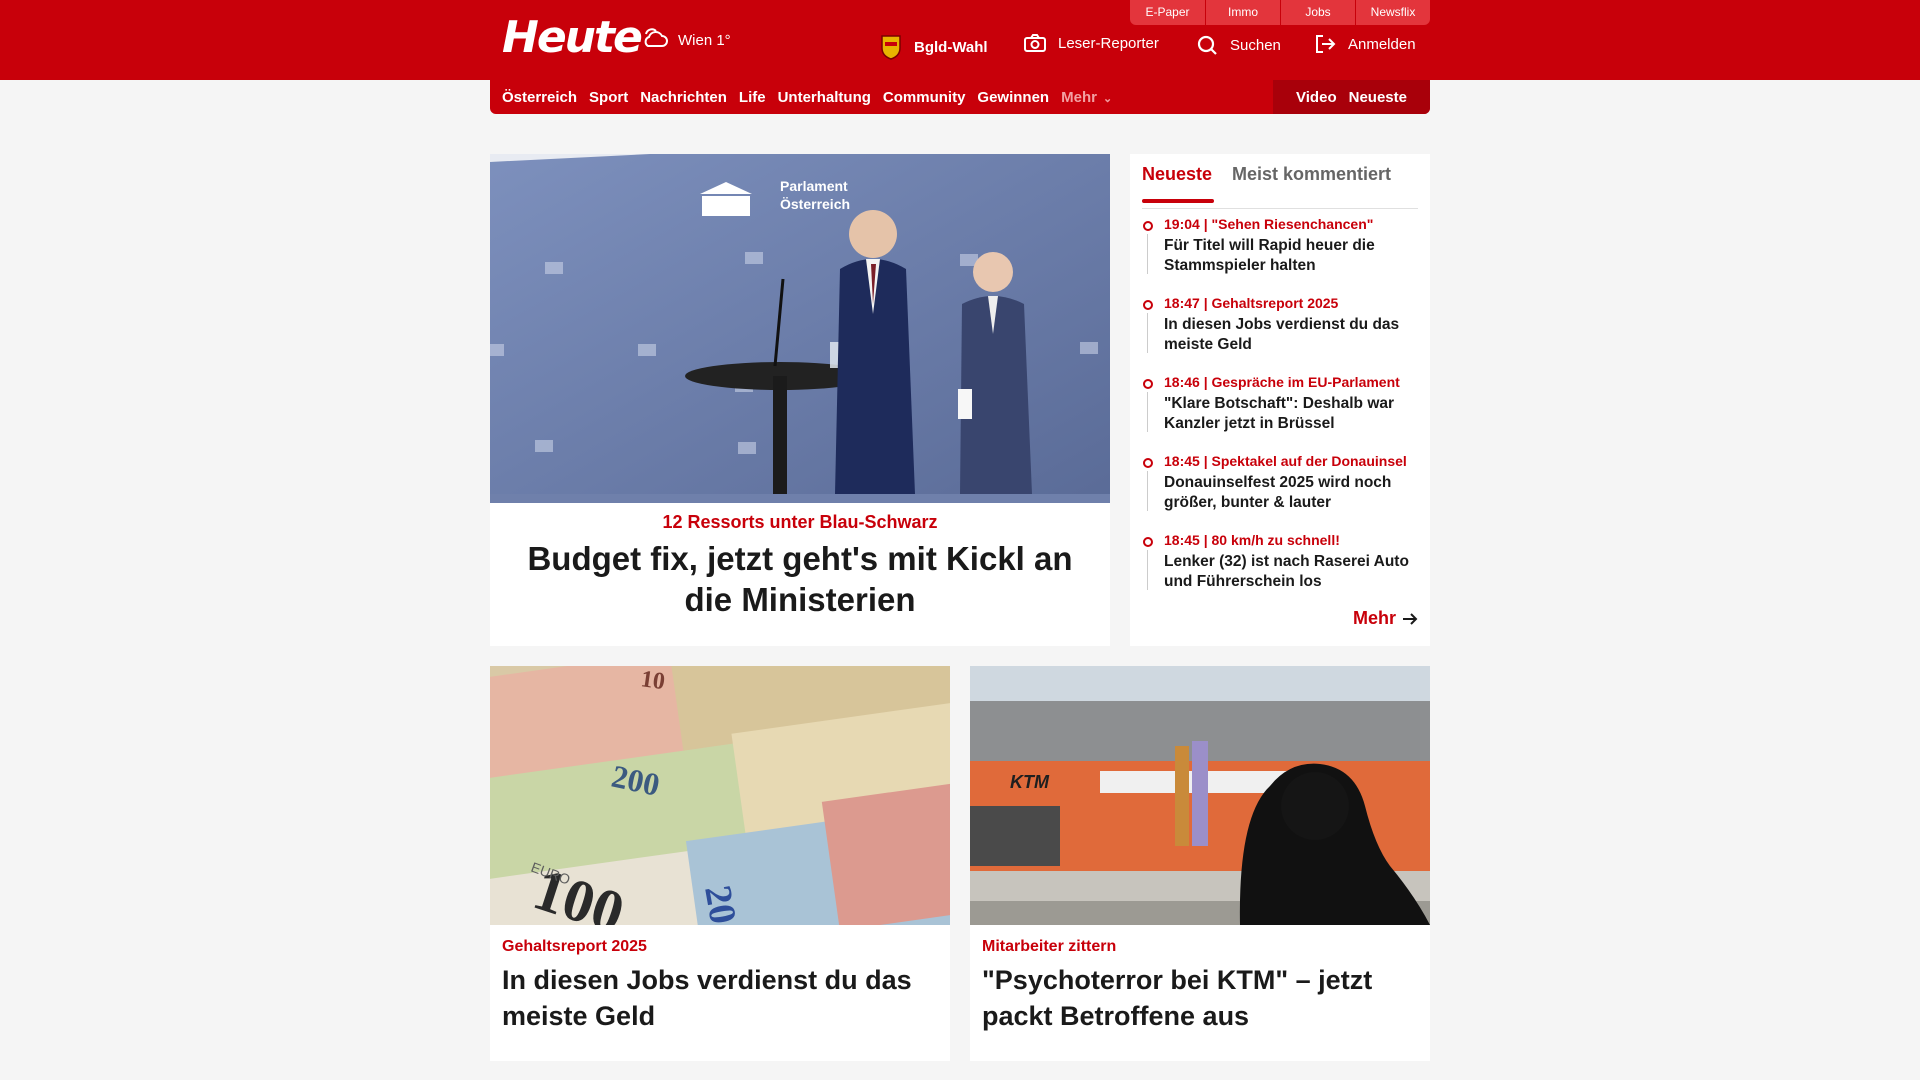 The width and height of the screenshot is (1920, 1080). I want to click on cloud-sun-icon, so click(656, 37).